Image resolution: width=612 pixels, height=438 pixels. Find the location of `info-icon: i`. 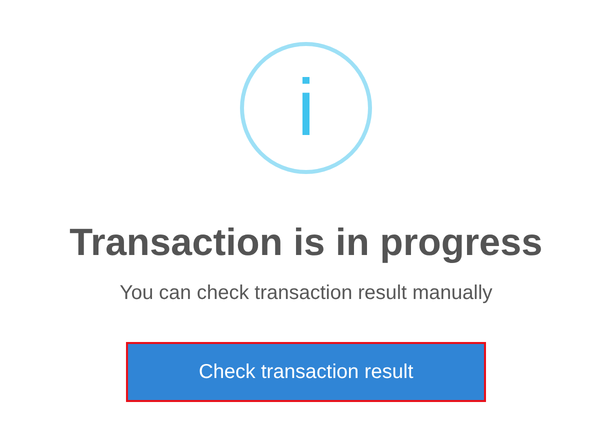

info-icon: i is located at coordinates (306, 108).